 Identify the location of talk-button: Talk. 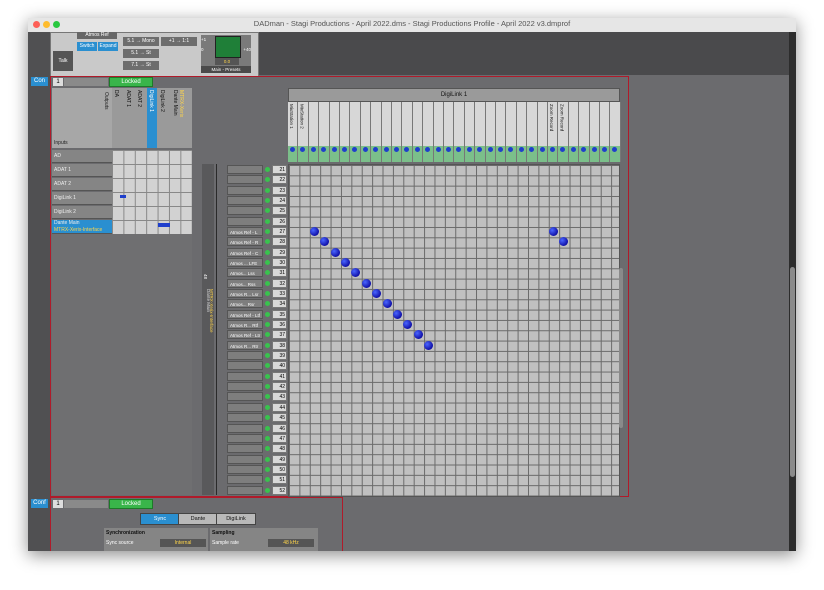
(63, 61).